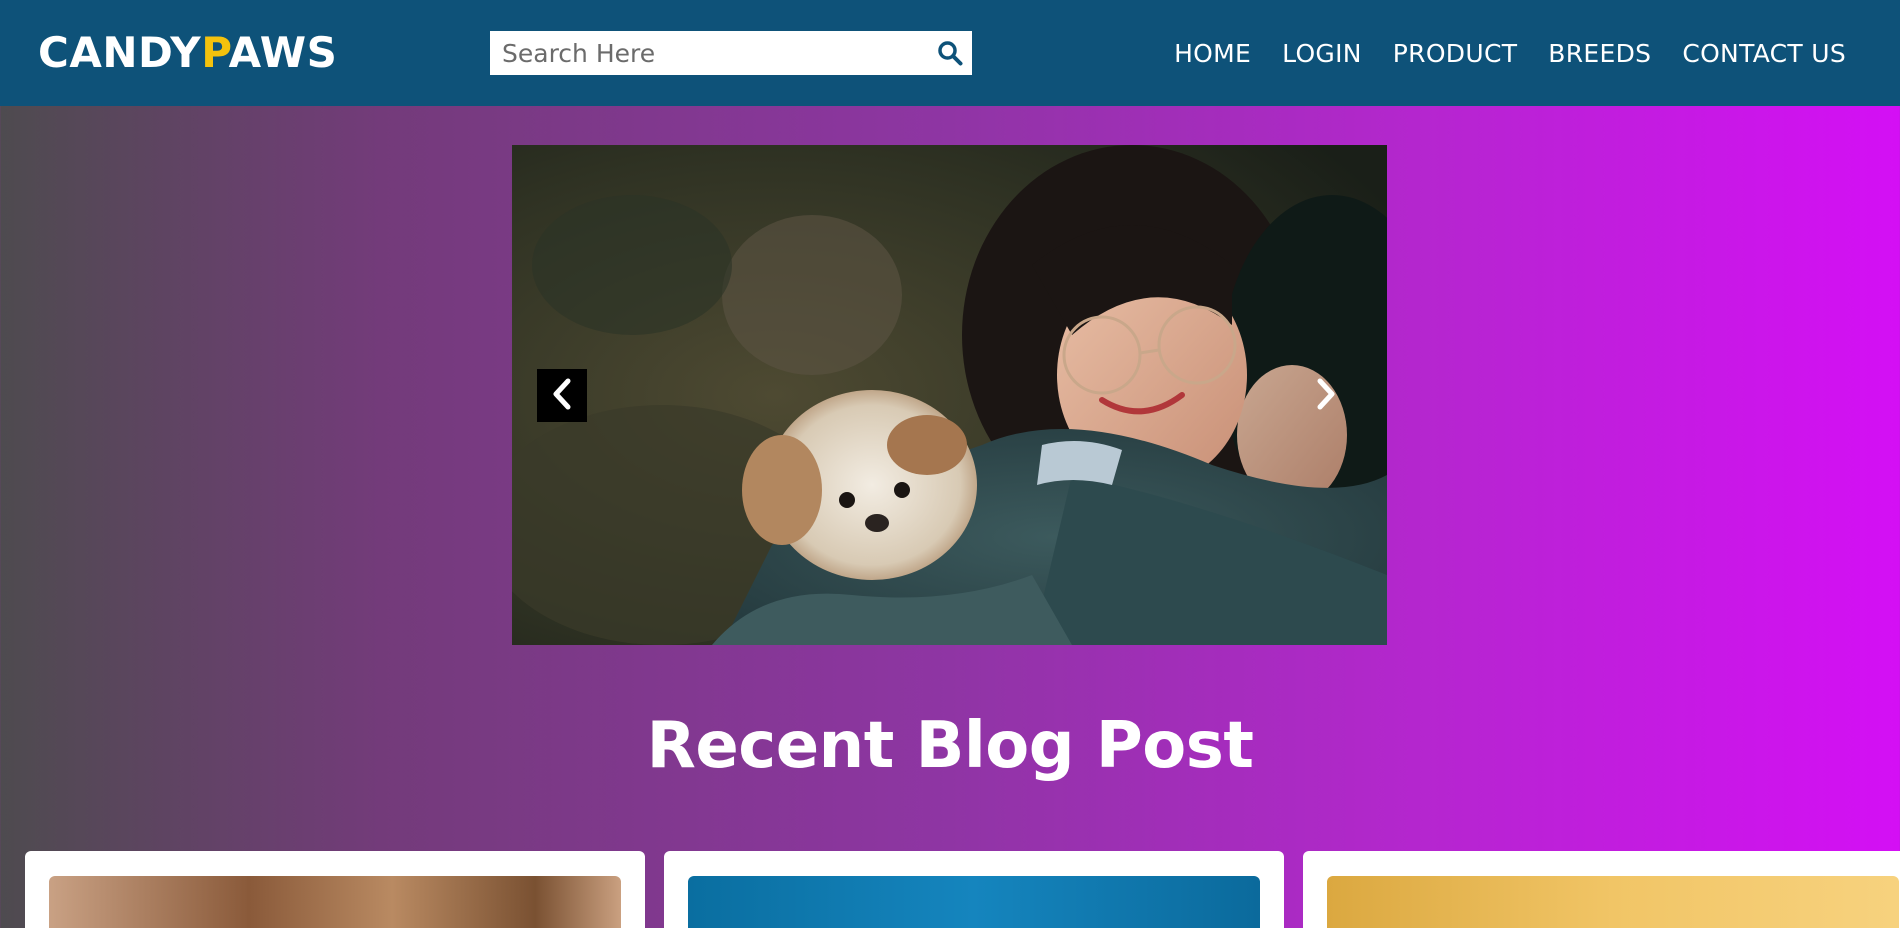  What do you see at coordinates (950, 746) in the screenshot?
I see `blog-section-title: Recent Blog Post` at bounding box center [950, 746].